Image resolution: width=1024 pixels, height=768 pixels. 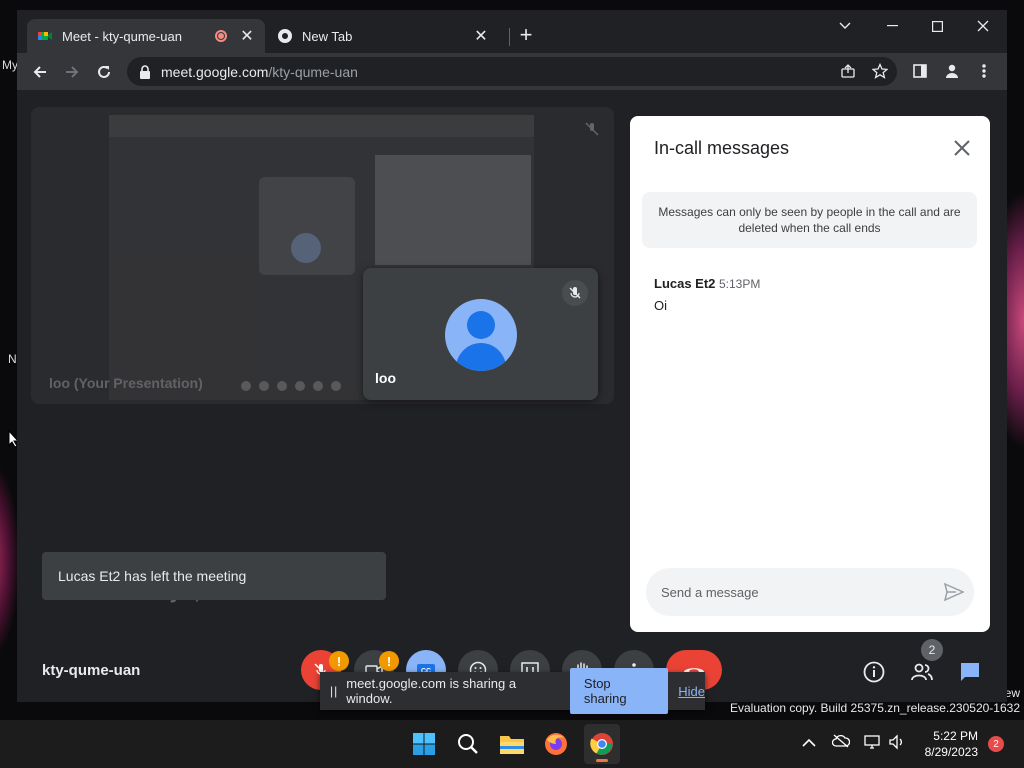 I want to click on hide-link: Hide, so click(x=691, y=691).